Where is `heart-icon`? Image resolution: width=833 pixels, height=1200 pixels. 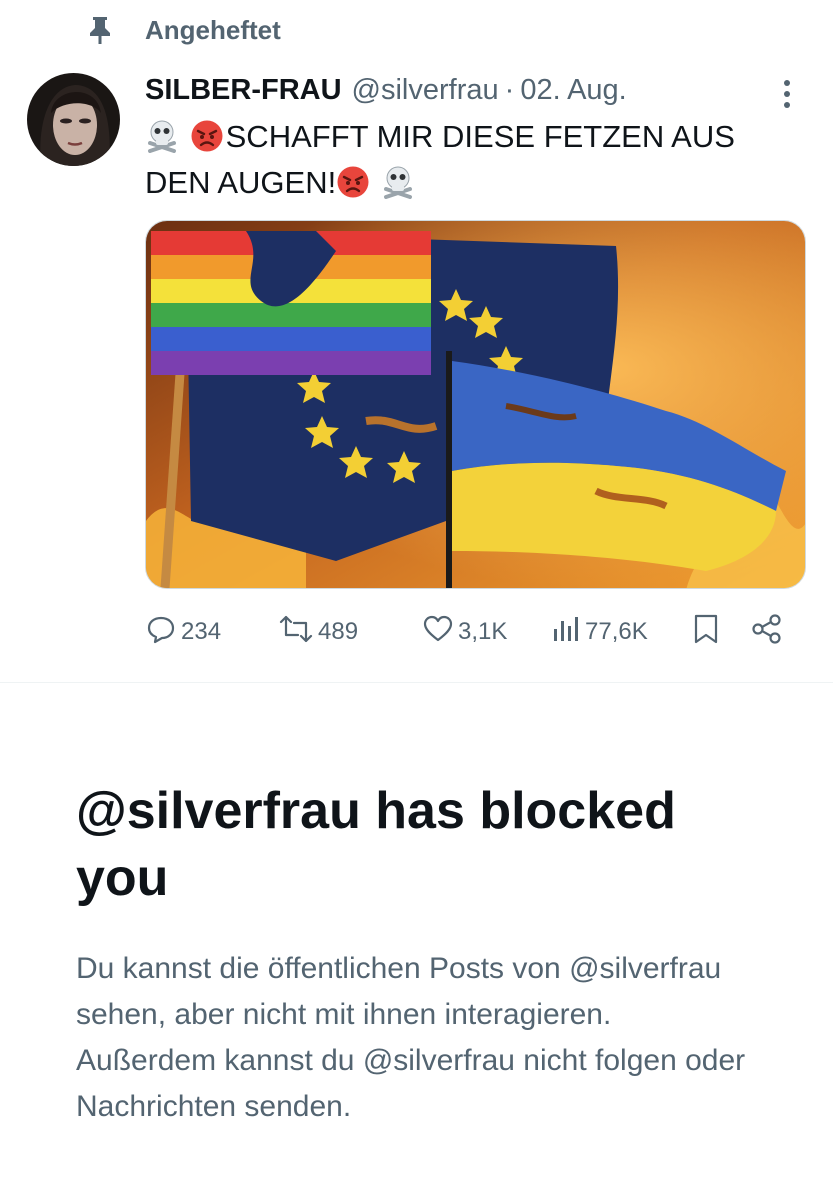 heart-icon is located at coordinates (440, 632).